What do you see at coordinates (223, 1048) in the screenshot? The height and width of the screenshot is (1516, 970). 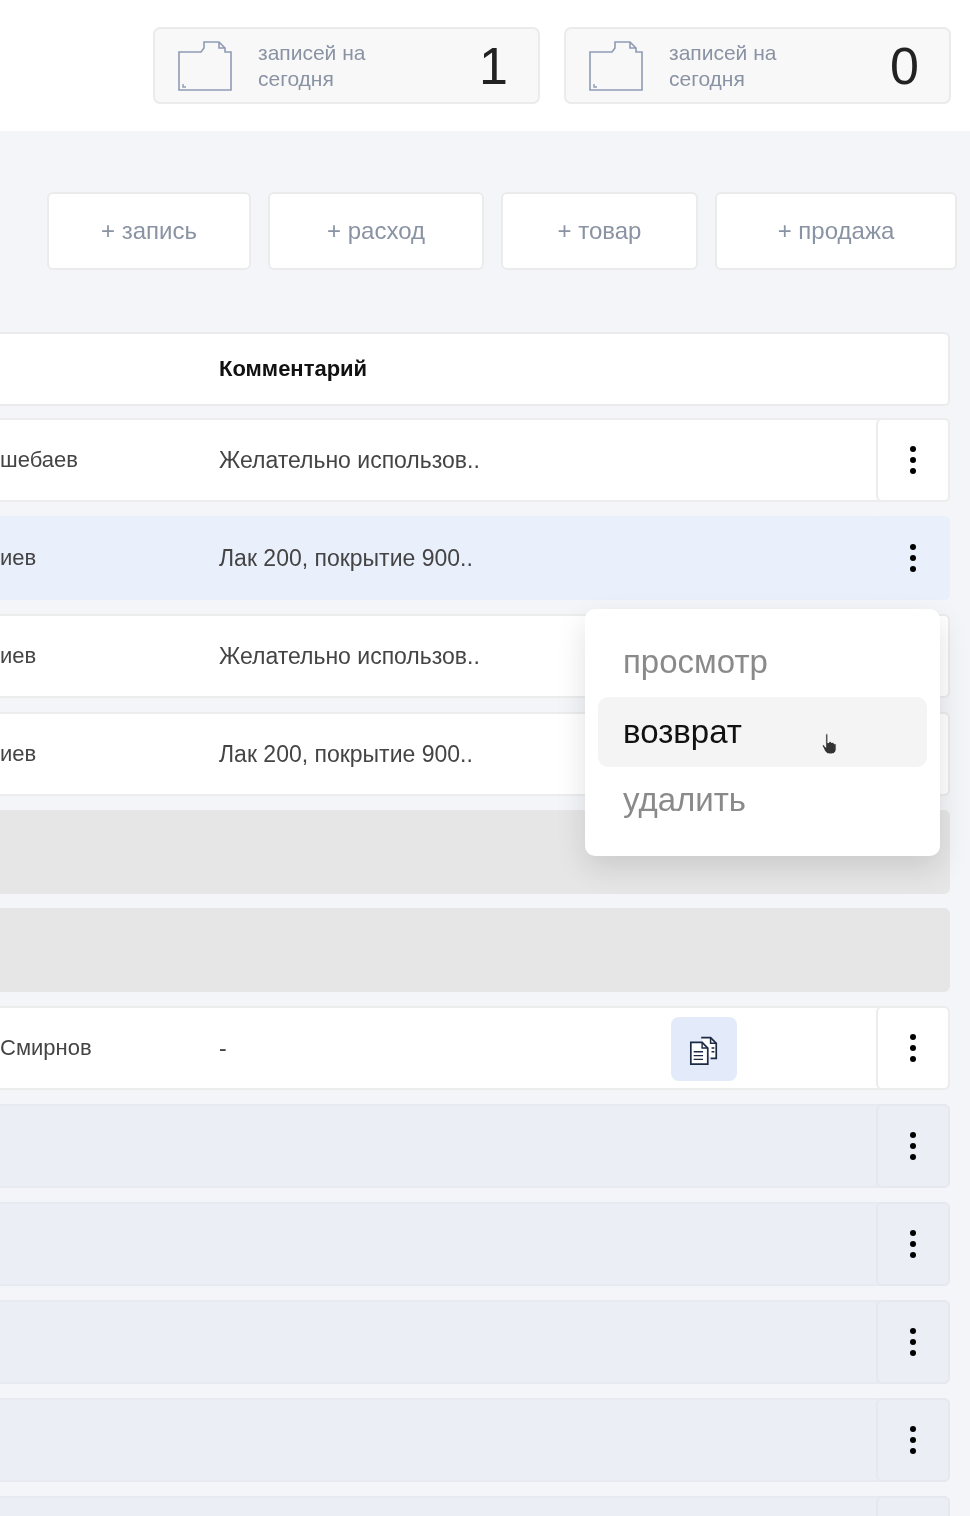 I see `comment-cell: -` at bounding box center [223, 1048].